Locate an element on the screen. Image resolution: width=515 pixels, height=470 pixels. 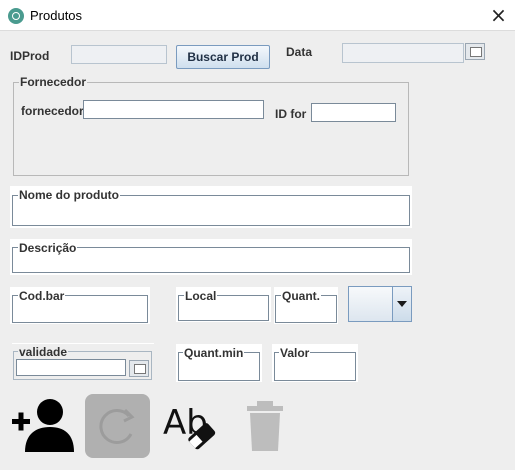
product-name-label: Nome do produto is located at coordinates (69, 195).